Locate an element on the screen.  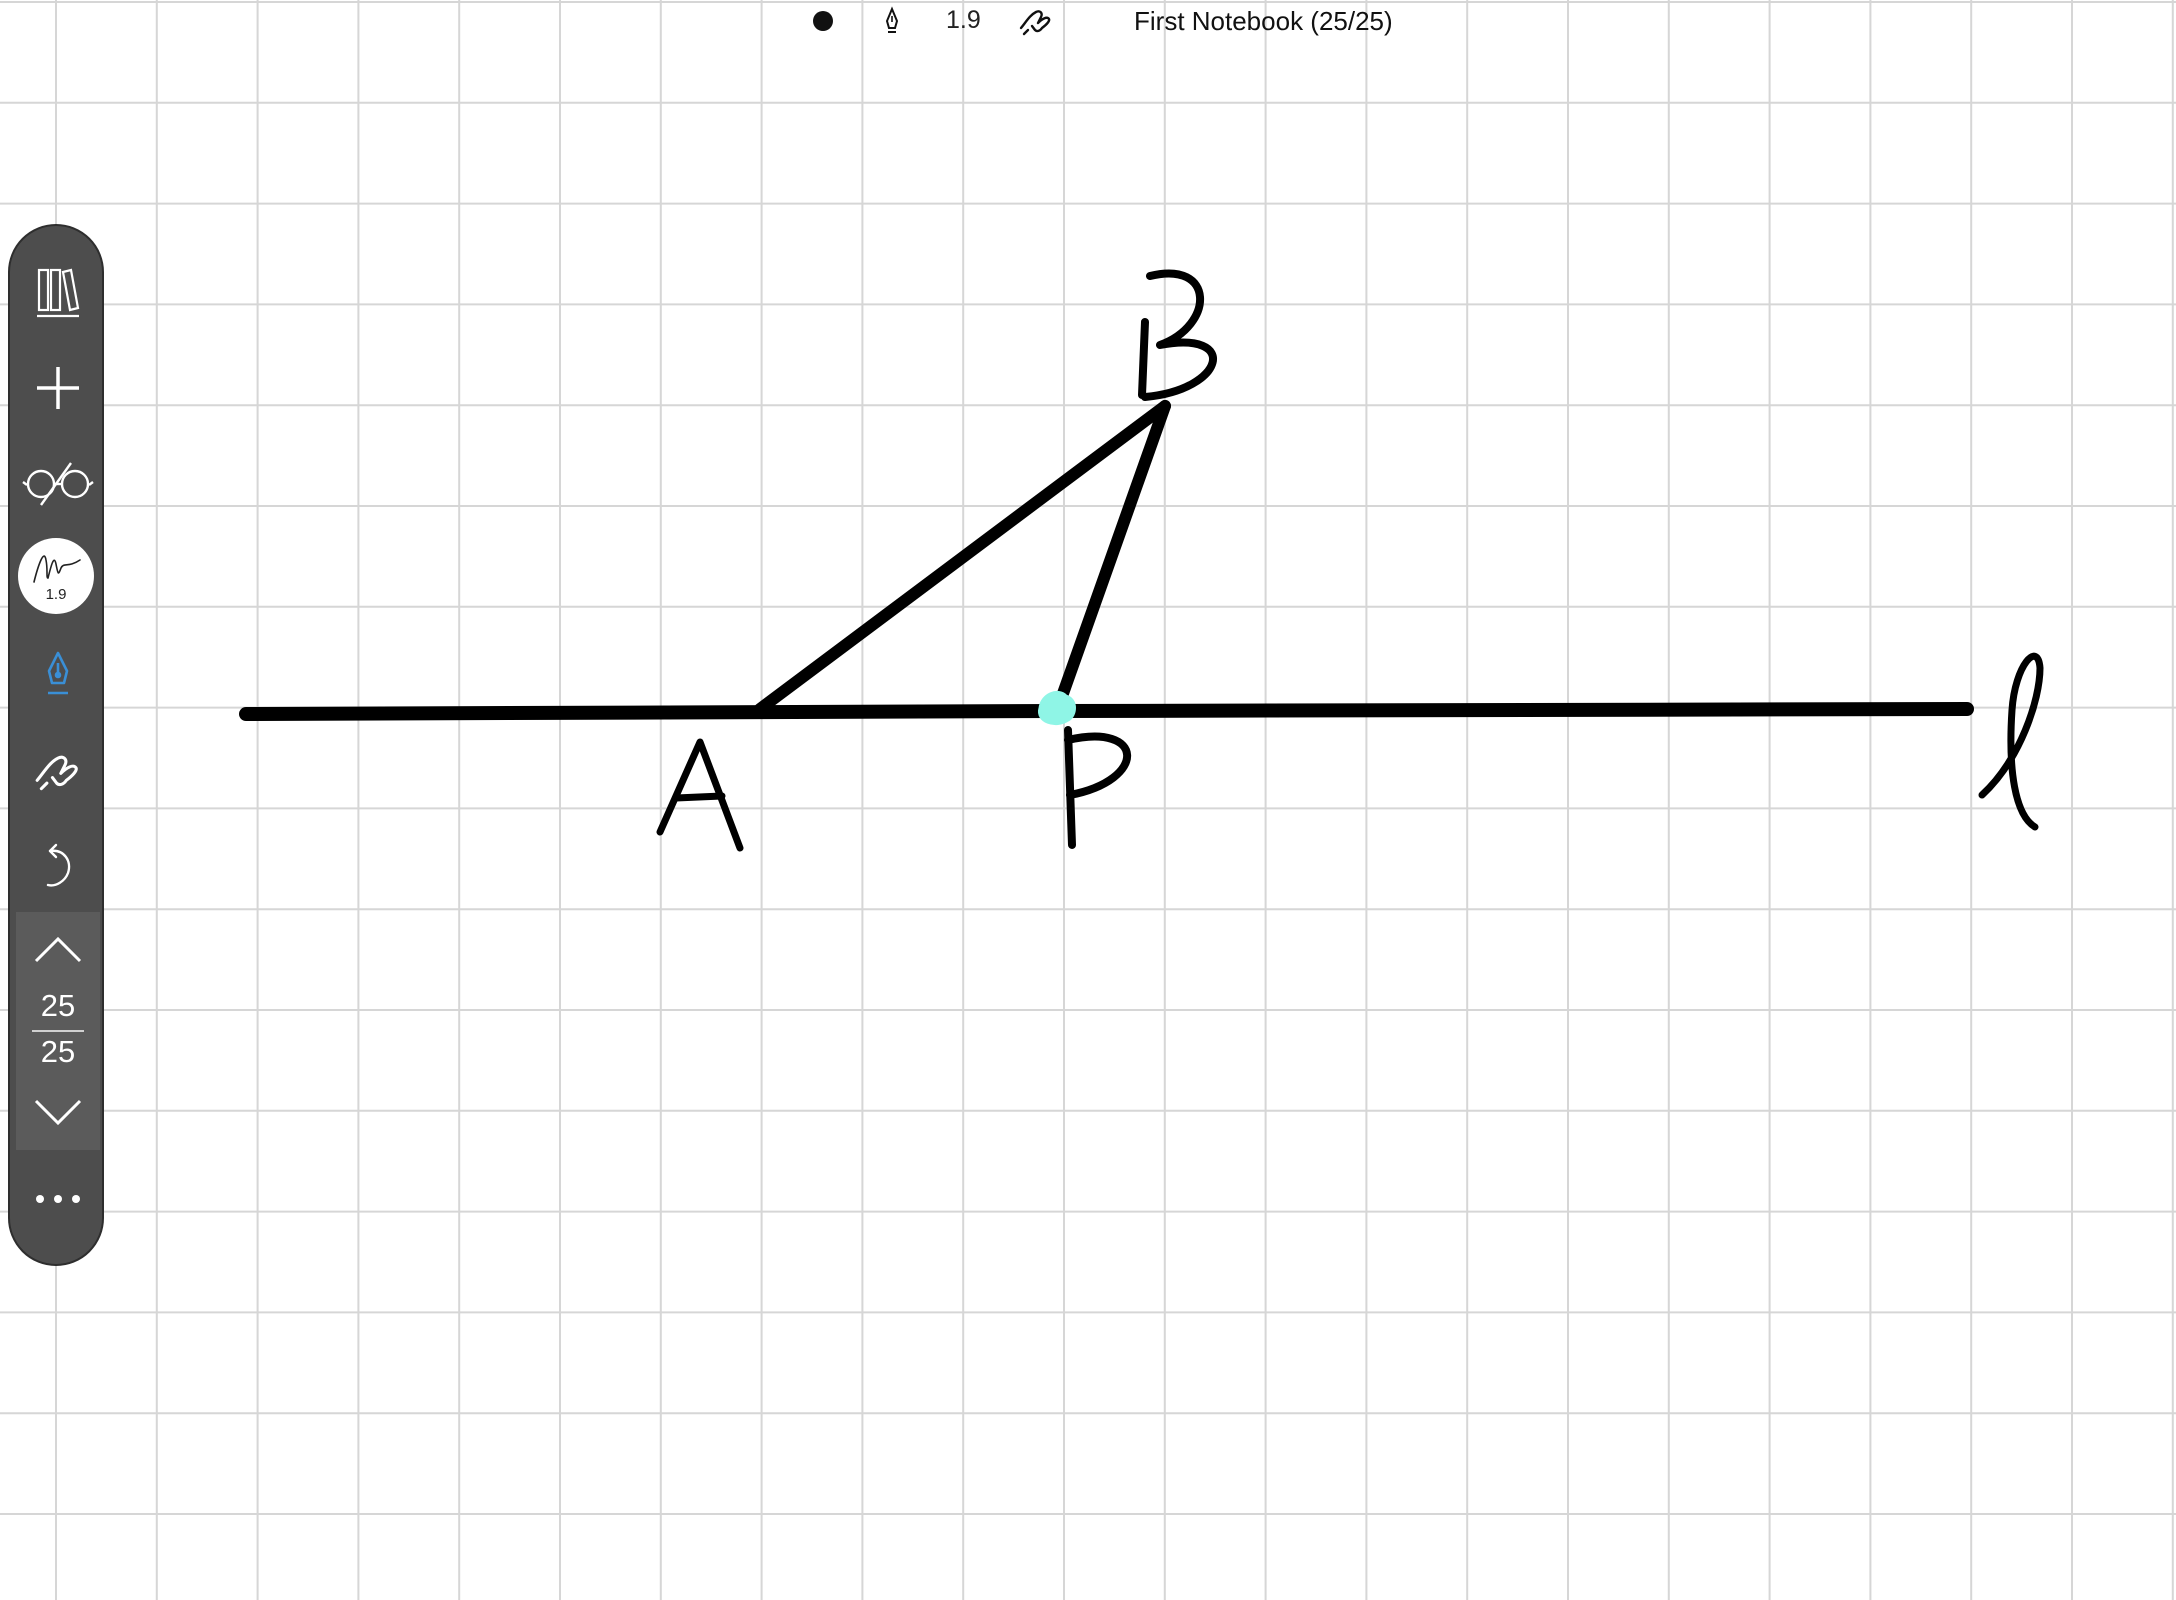
letter-b-stroke is located at coordinates (1143, 358).